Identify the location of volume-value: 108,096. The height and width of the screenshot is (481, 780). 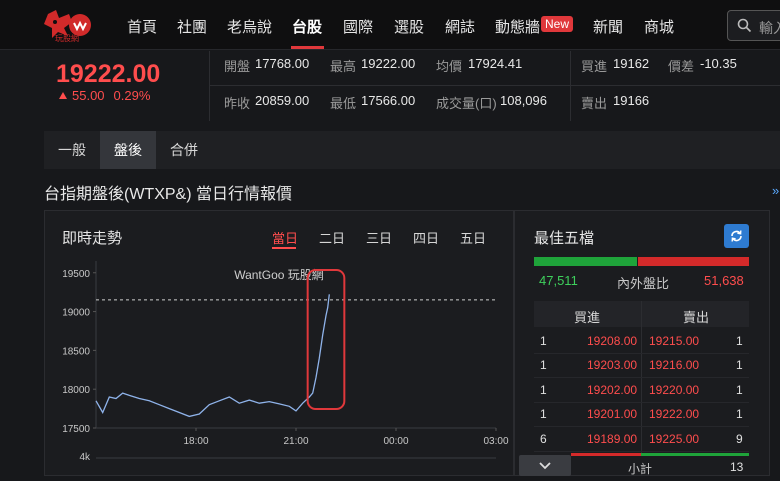
(523, 100).